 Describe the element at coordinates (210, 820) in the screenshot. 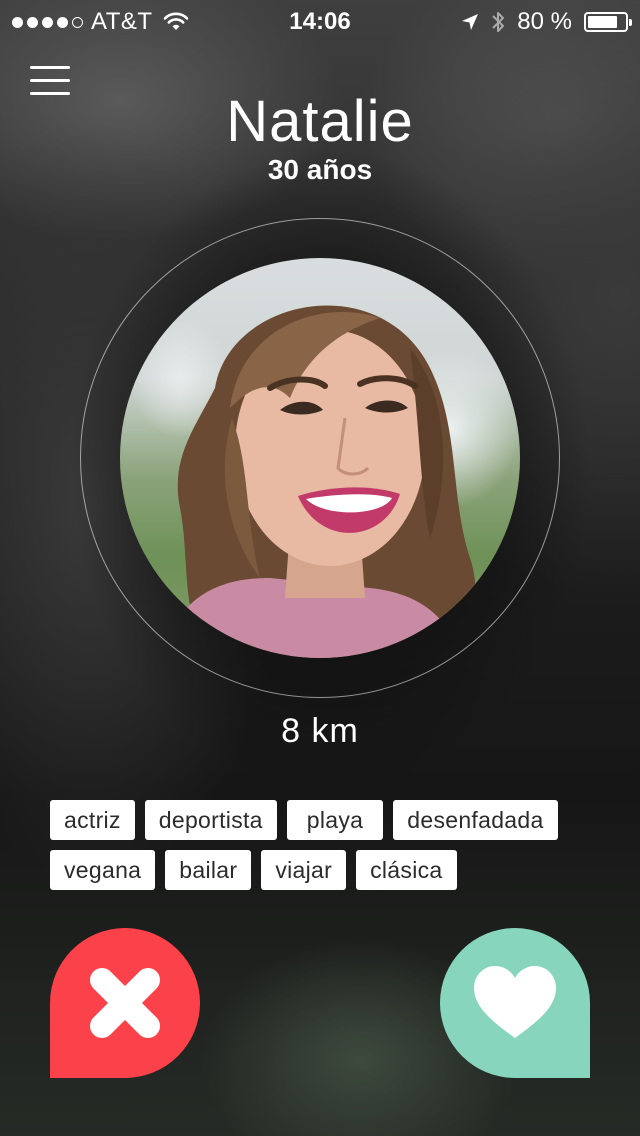

I see `tag-deportista: deportista` at that location.